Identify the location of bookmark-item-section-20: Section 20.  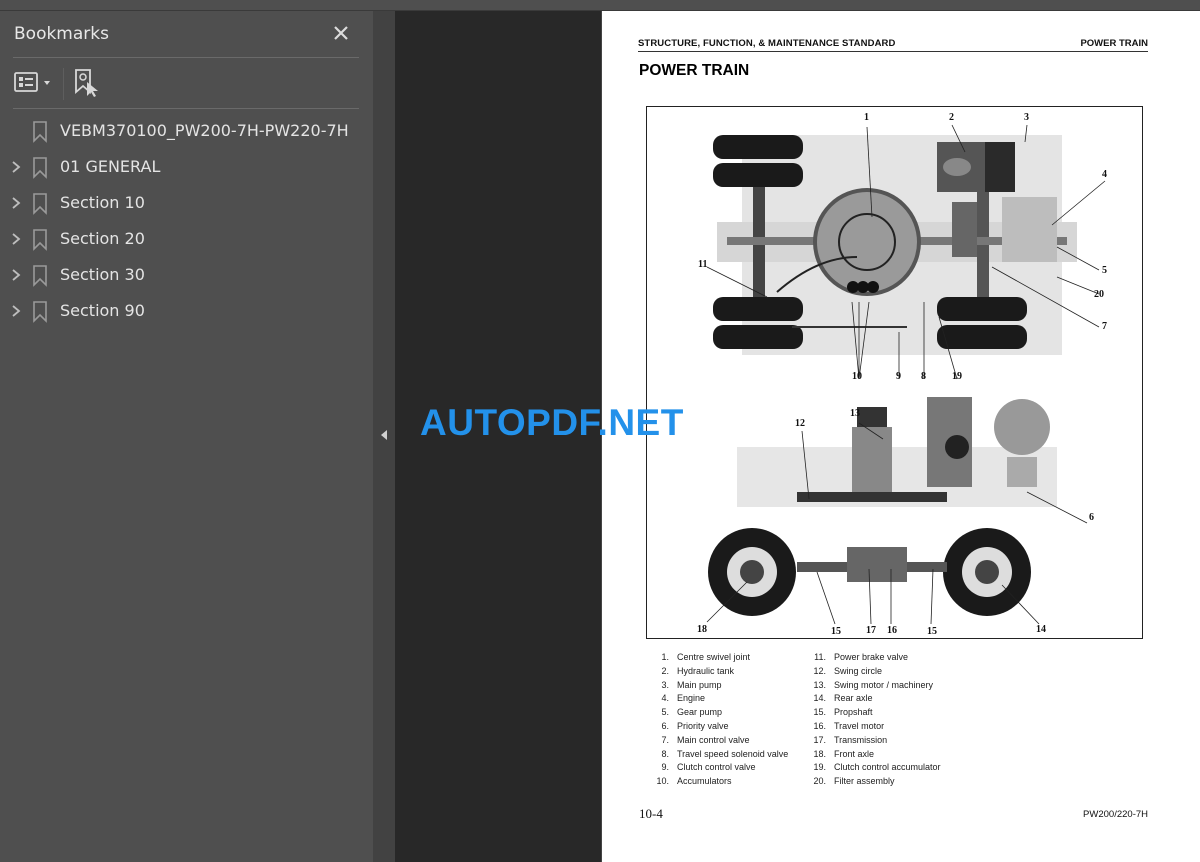
(186, 239).